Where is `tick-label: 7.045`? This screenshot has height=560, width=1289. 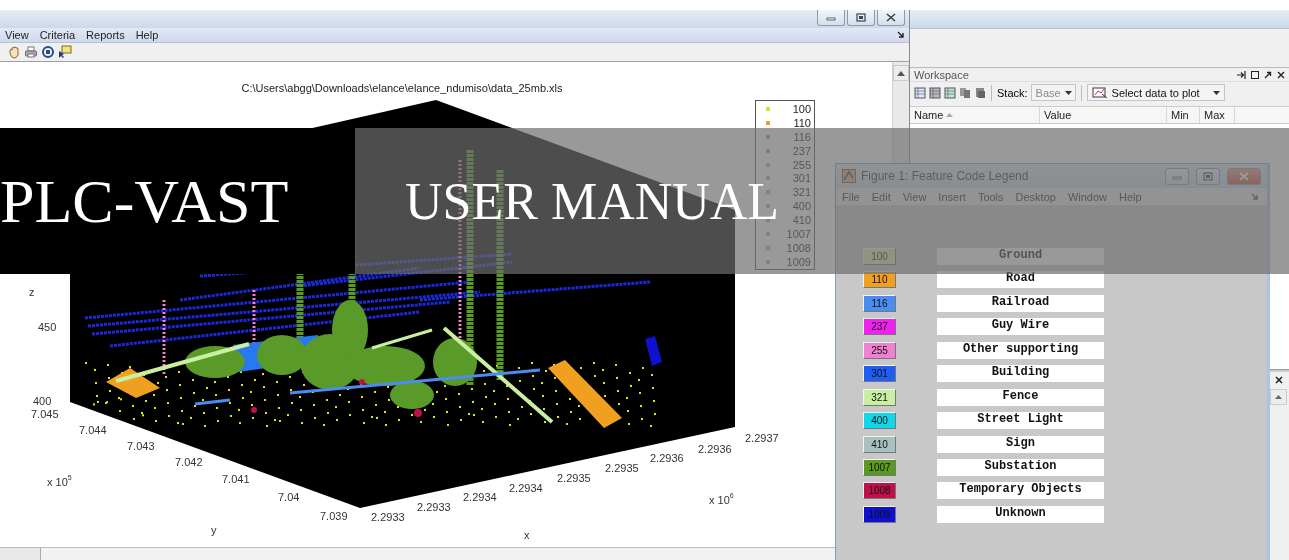
tick-label: 7.045 is located at coordinates (45, 414).